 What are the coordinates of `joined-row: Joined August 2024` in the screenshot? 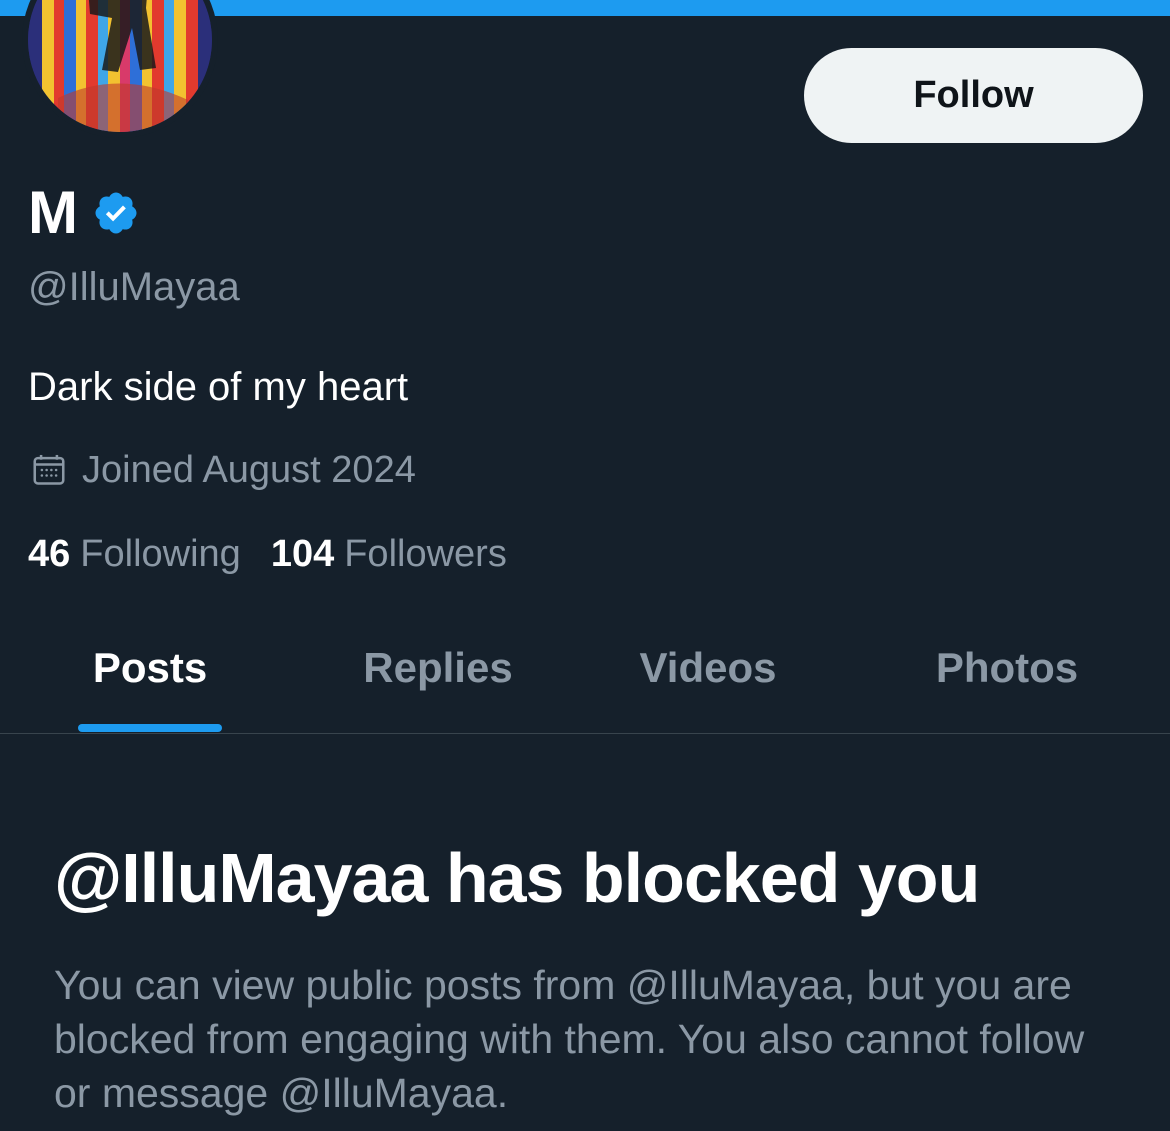 It's located at (223, 470).